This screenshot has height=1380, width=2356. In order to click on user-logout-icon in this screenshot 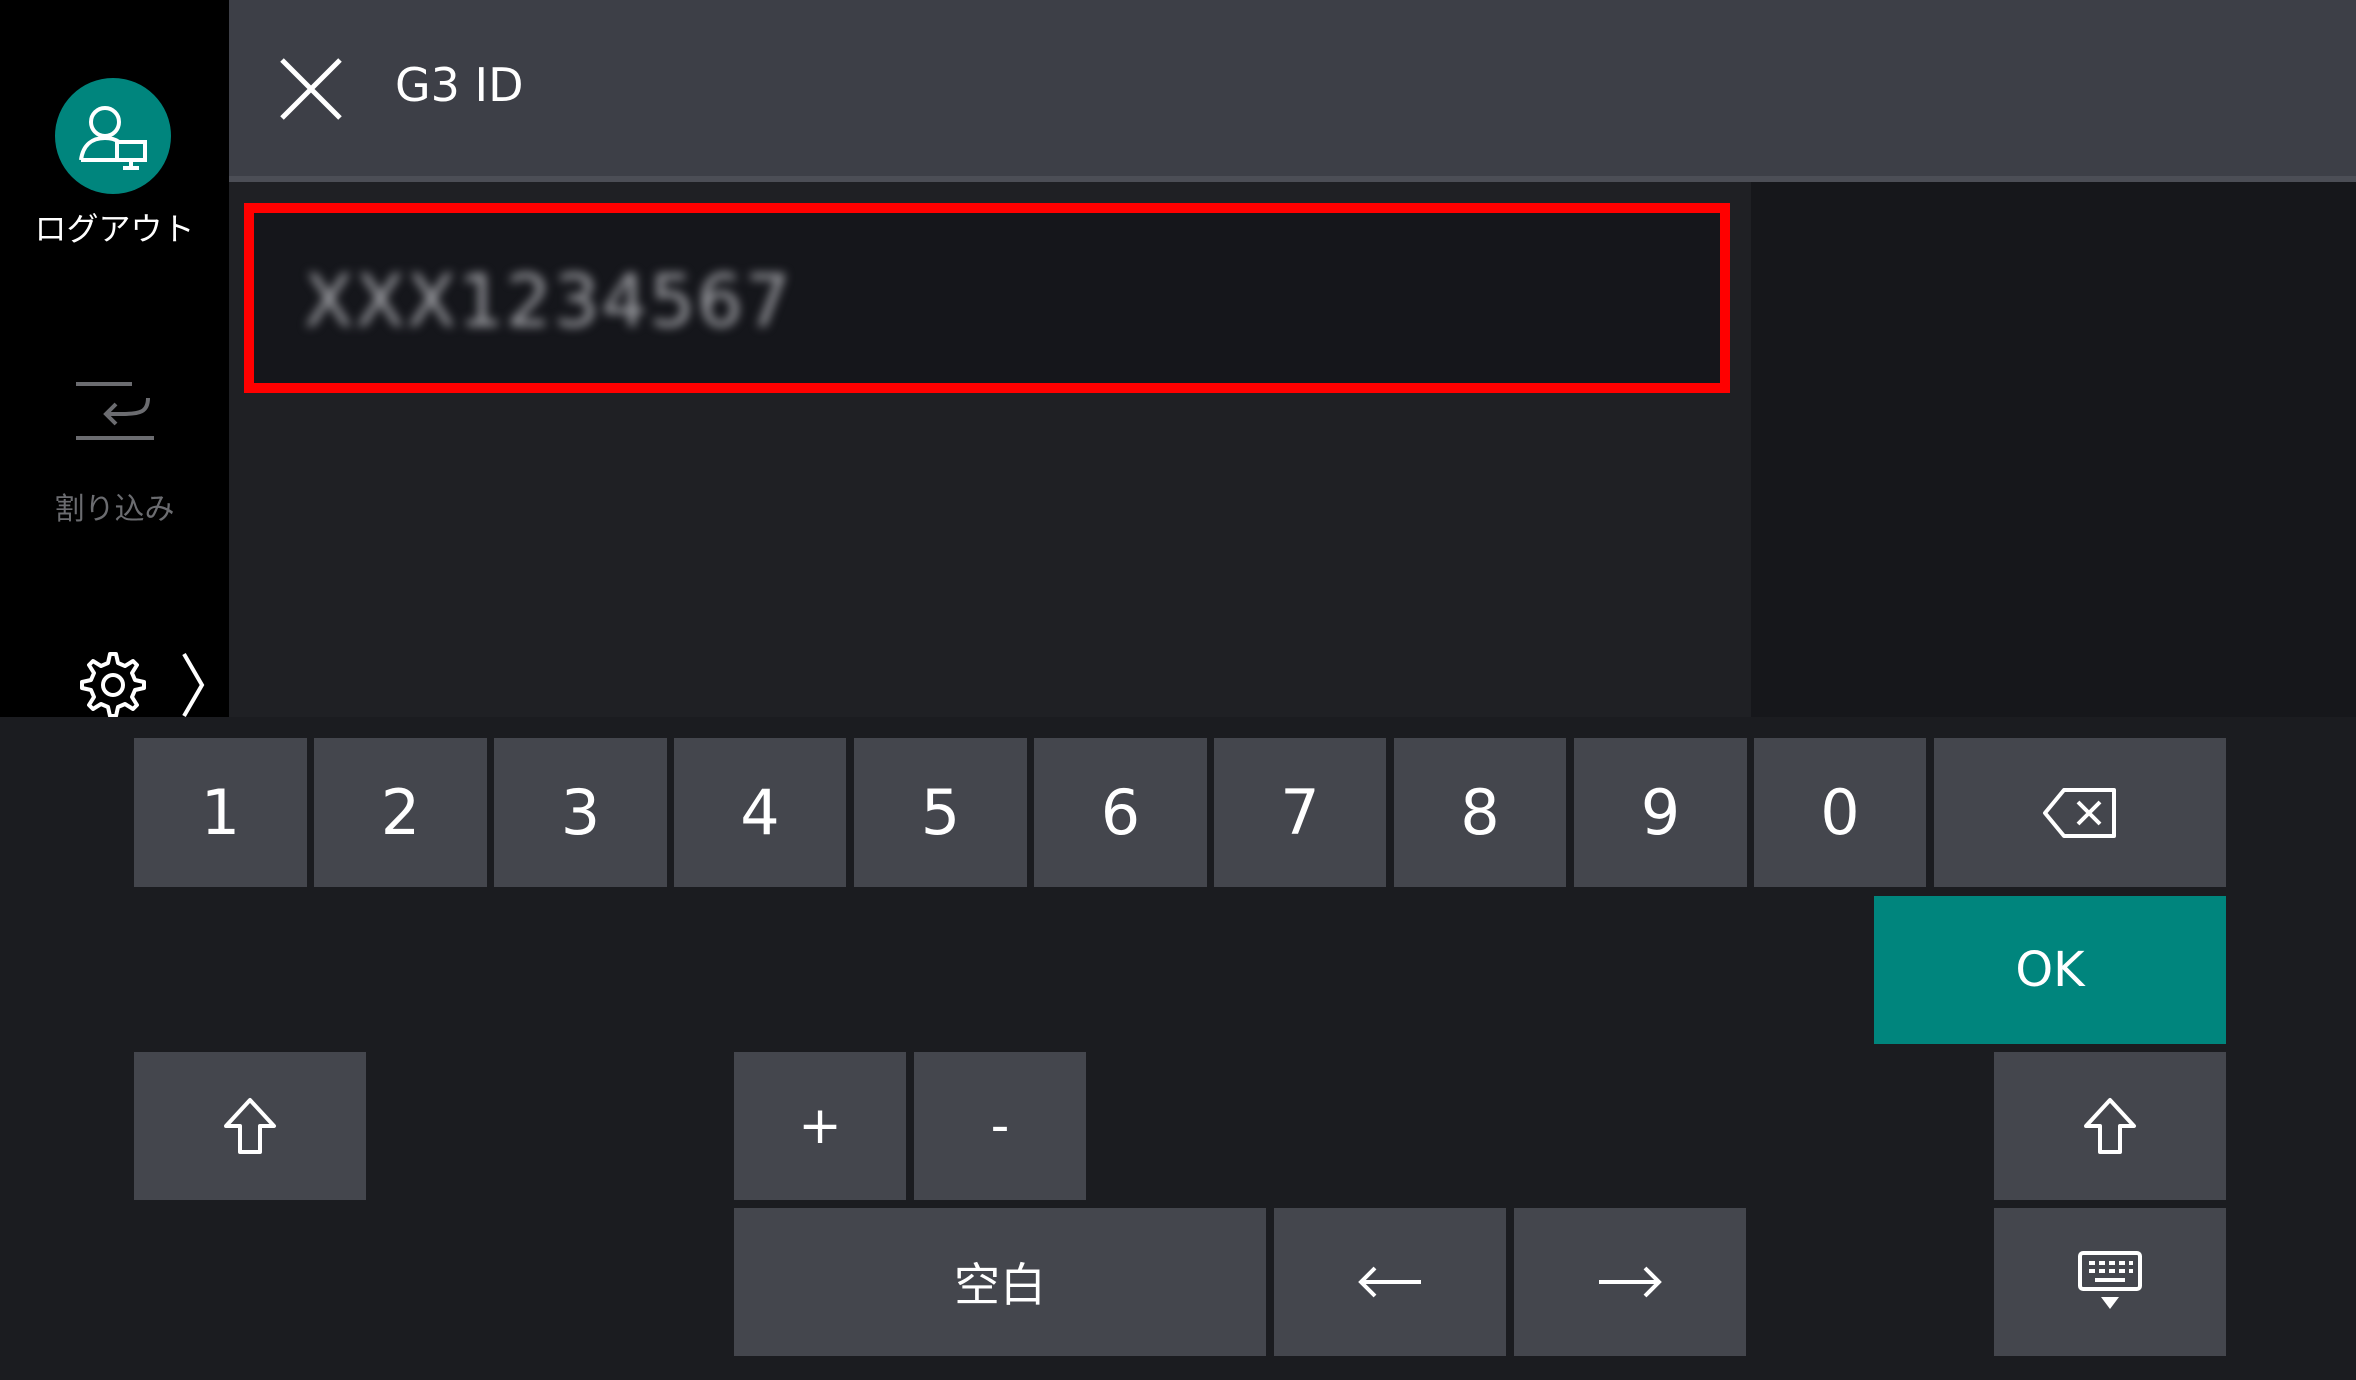, I will do `click(113, 138)`.